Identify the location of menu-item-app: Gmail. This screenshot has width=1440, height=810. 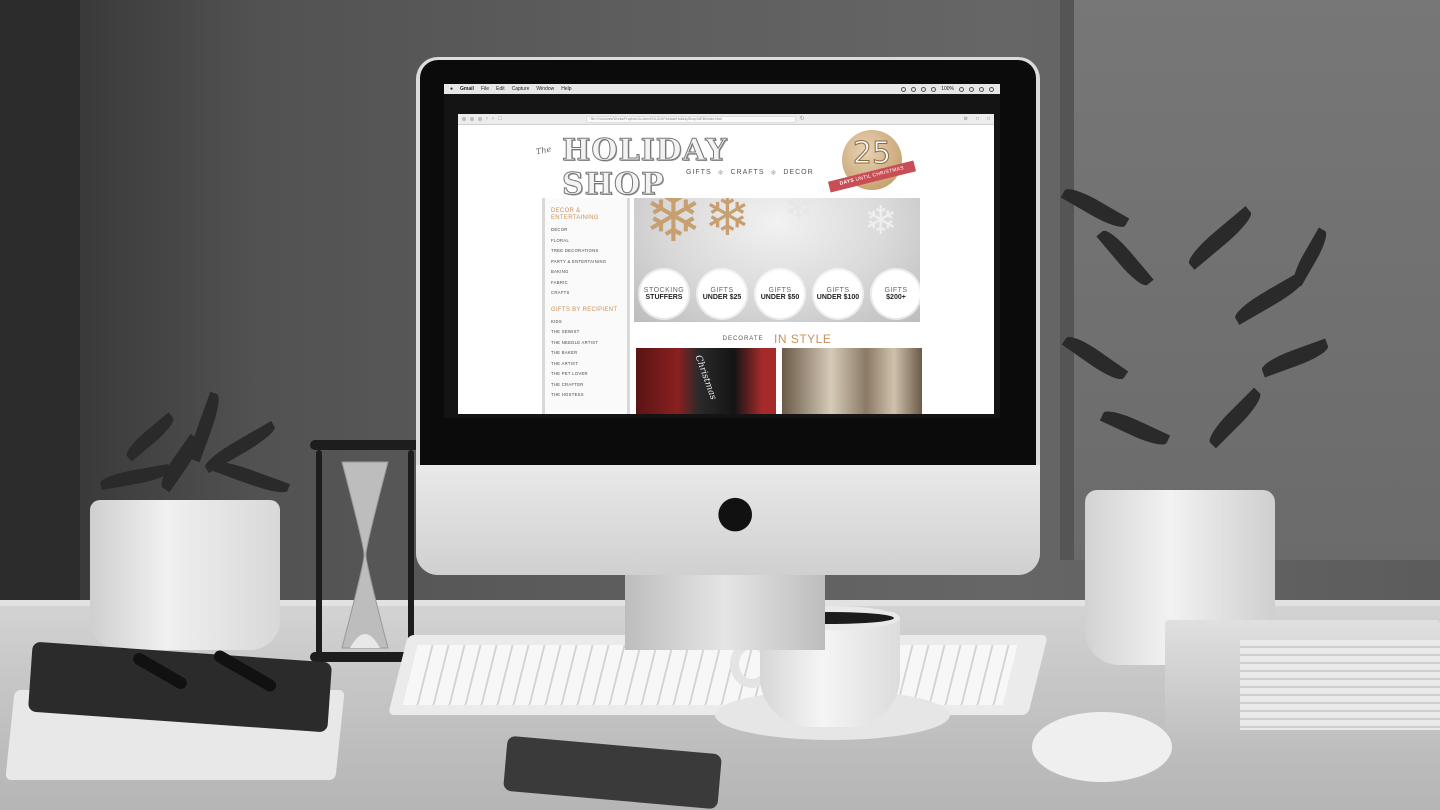
(467, 89).